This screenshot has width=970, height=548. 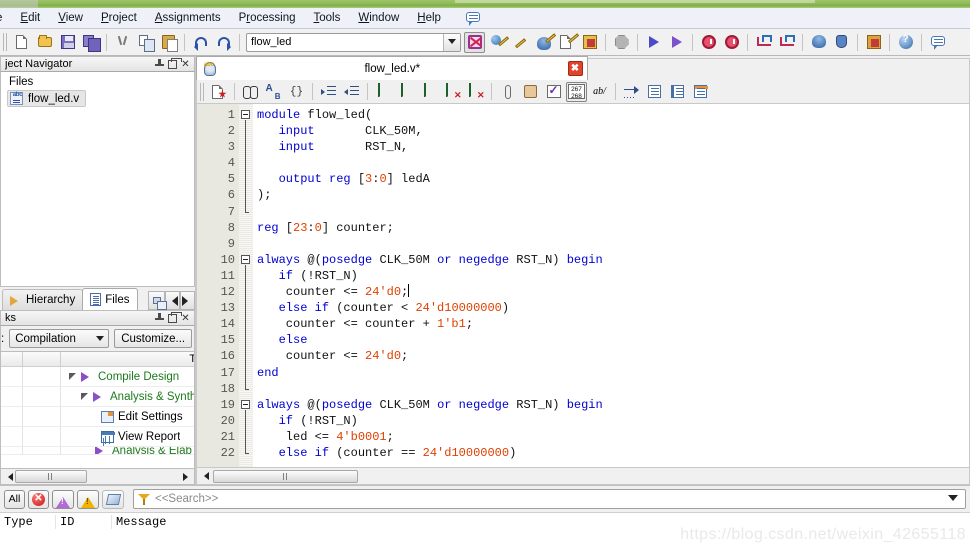 What do you see at coordinates (378, 18) in the screenshot?
I see `menu-item-window: Window` at bounding box center [378, 18].